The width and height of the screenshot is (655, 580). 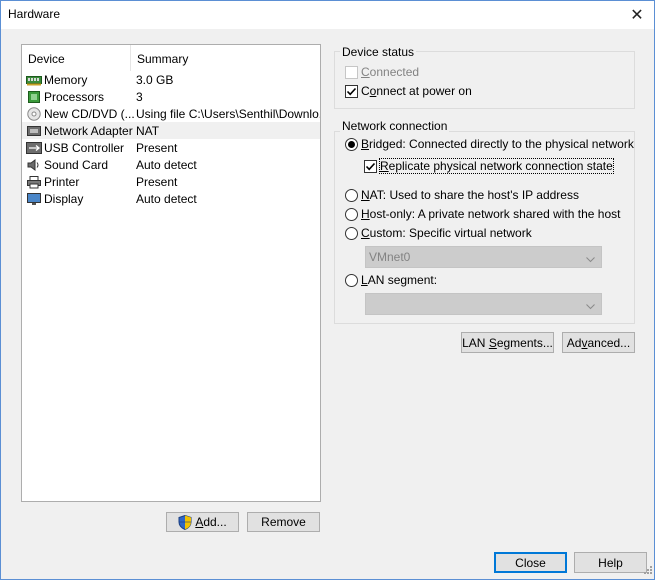 What do you see at coordinates (610, 562) in the screenshot?
I see `help-button: Help` at bounding box center [610, 562].